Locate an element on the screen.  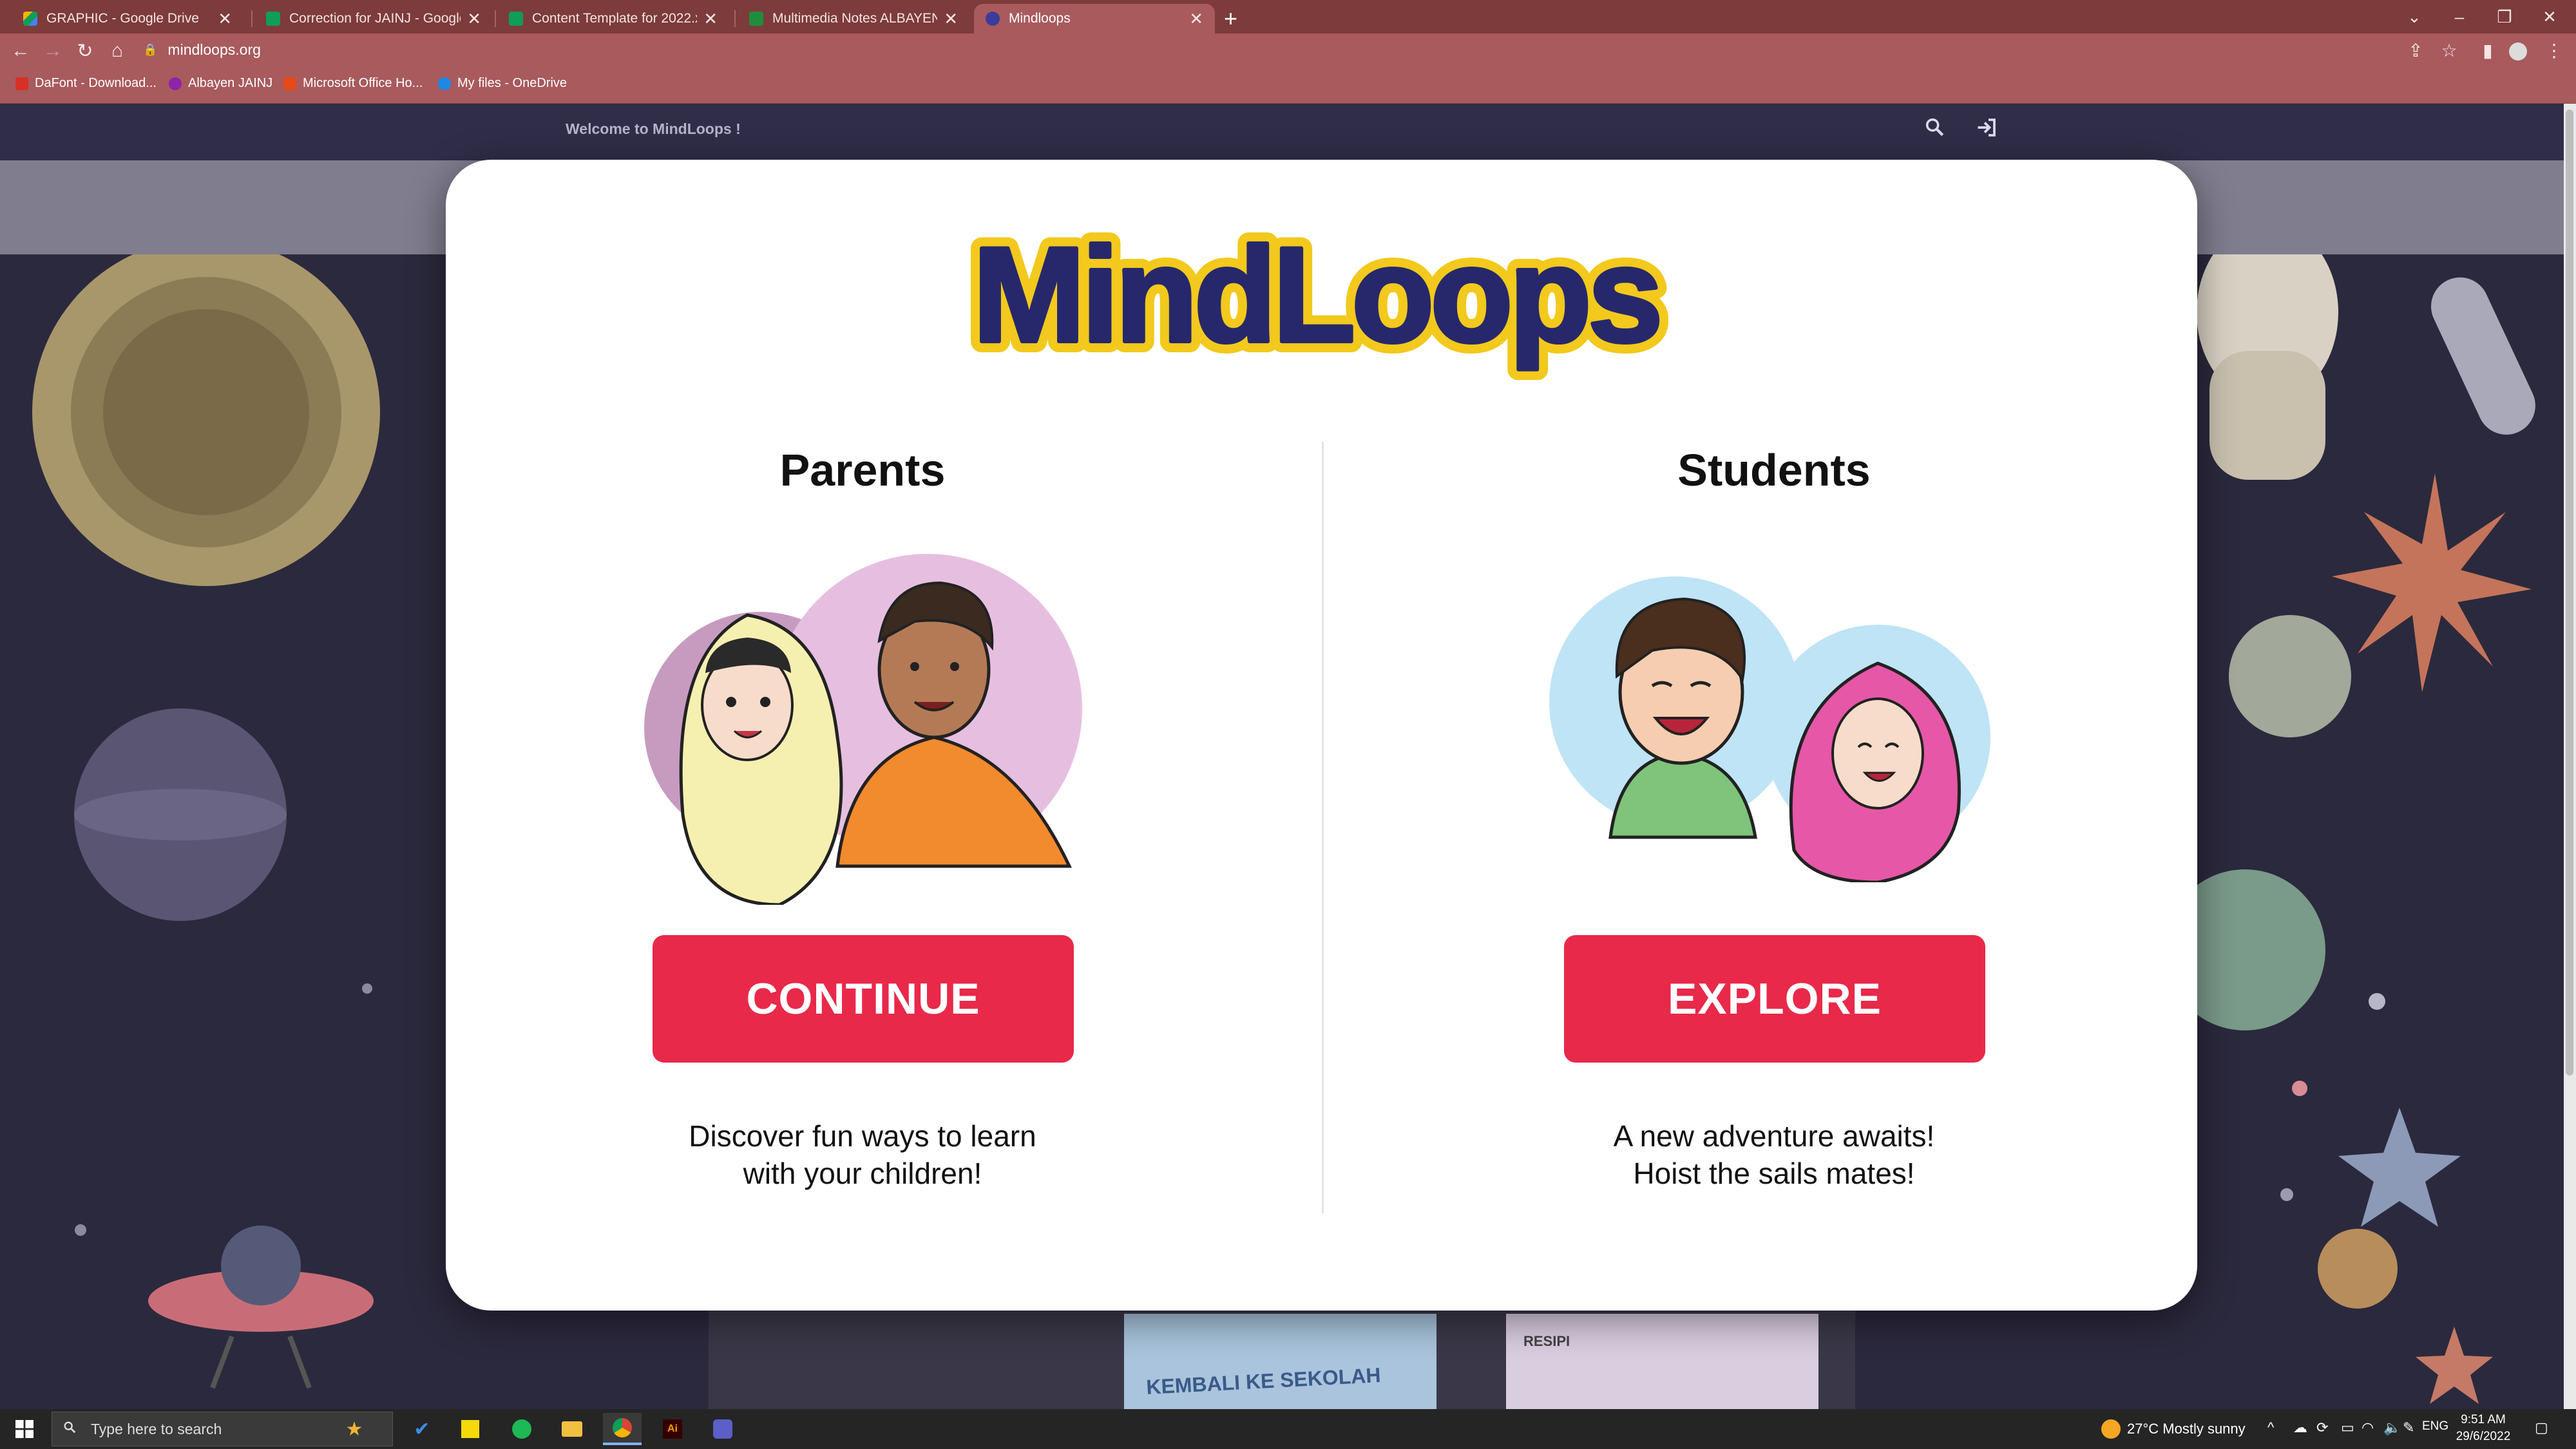
restore-icon: ❐ is located at coordinates (2504, 16).